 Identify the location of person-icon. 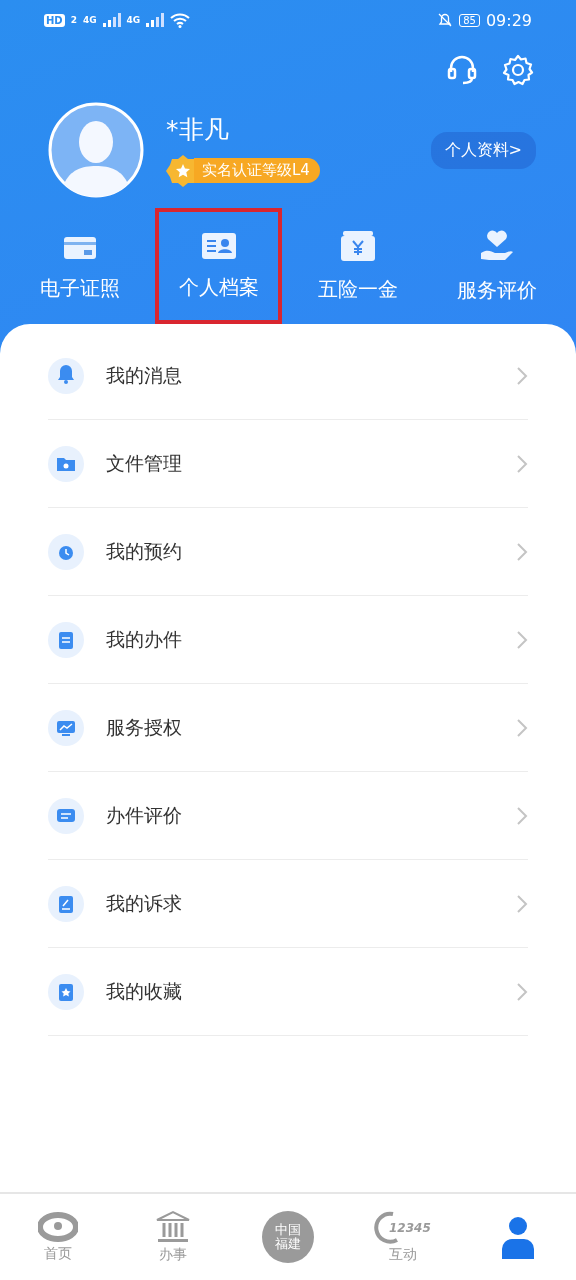
(518, 1237).